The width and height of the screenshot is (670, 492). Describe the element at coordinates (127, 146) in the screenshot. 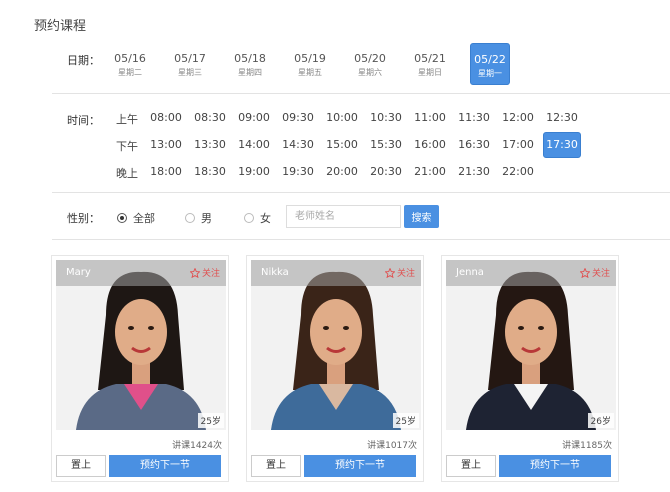

I see `period-label: 下午` at that location.